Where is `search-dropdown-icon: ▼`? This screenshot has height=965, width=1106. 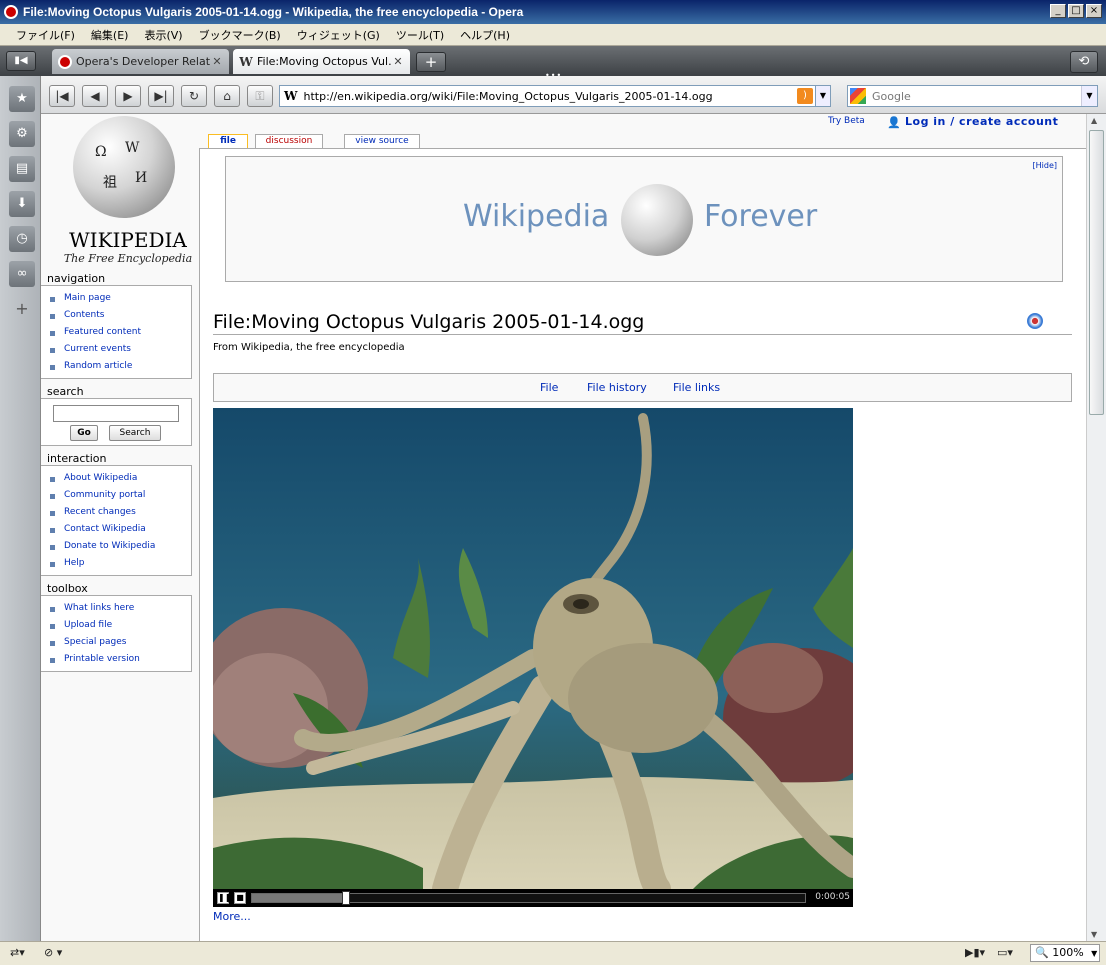
search-dropdown-icon: ▼ is located at coordinates (1089, 96).